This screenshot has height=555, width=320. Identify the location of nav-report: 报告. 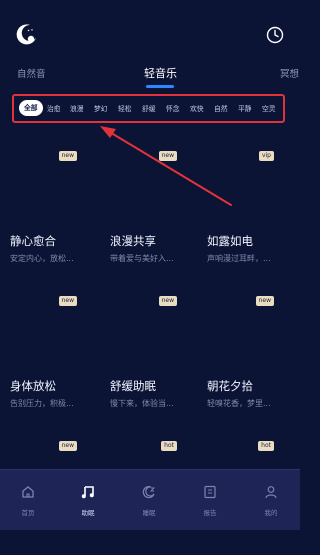
(210, 500).